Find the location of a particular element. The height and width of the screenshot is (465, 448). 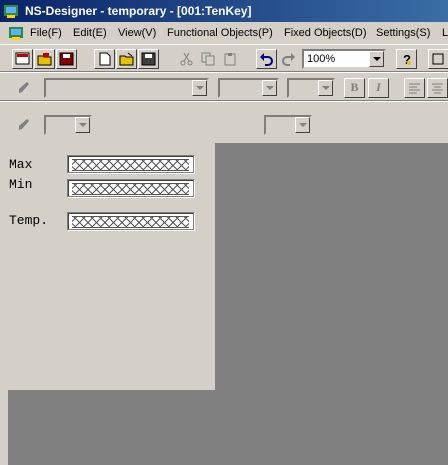

window-button is located at coordinates (438, 59).